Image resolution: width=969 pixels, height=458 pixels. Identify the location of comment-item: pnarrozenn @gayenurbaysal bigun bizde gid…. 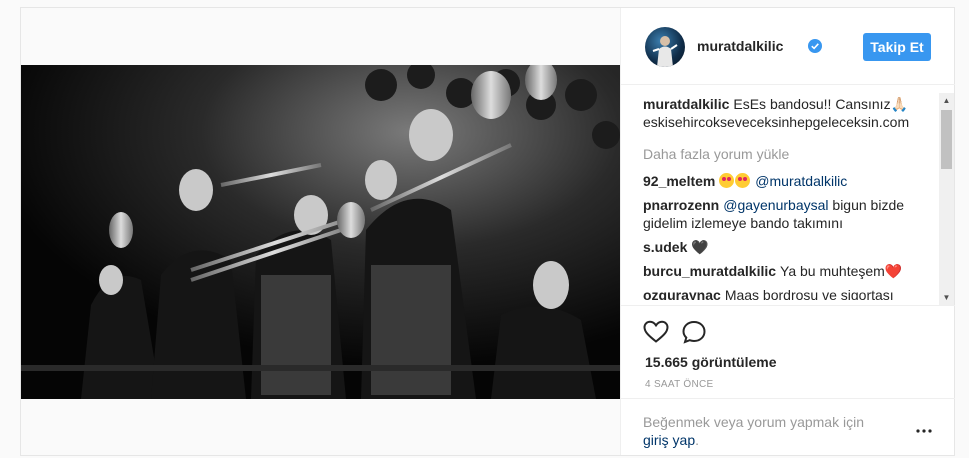
(788, 214).